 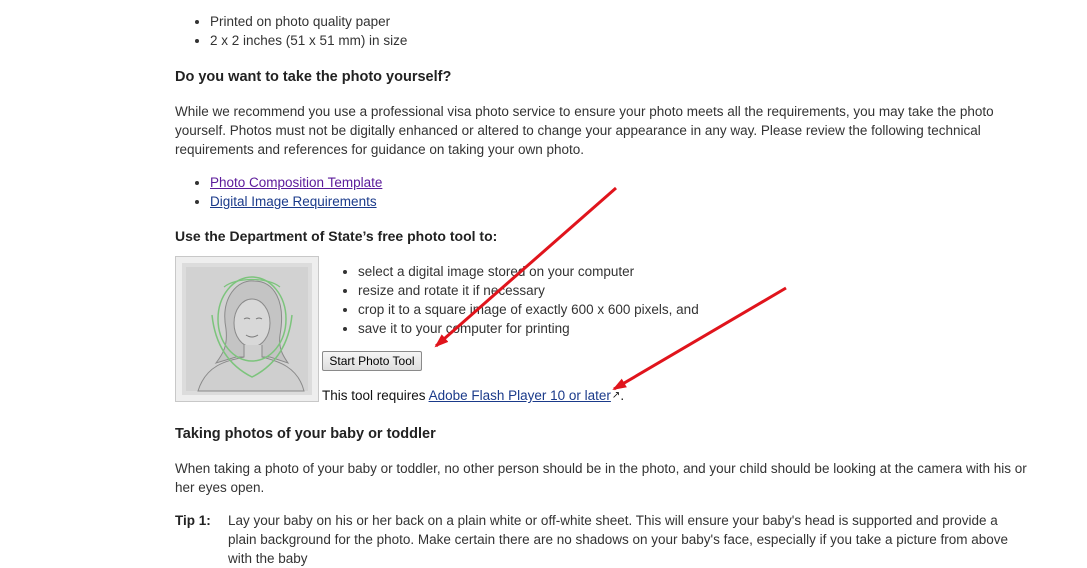 What do you see at coordinates (525, 267) in the screenshot?
I see `arrow-to-start-button-icon` at bounding box center [525, 267].